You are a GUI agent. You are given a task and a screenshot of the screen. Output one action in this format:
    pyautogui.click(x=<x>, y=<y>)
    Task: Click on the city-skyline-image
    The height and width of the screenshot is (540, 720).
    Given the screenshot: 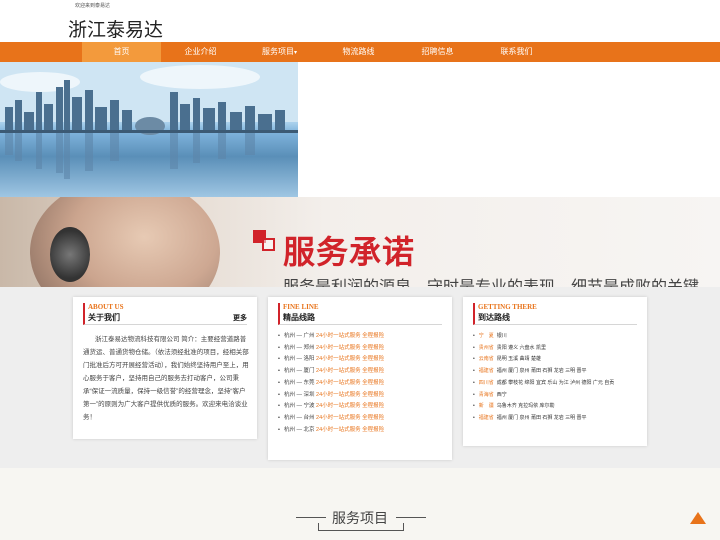 What is the action you would take?
    pyautogui.click(x=149, y=129)
    